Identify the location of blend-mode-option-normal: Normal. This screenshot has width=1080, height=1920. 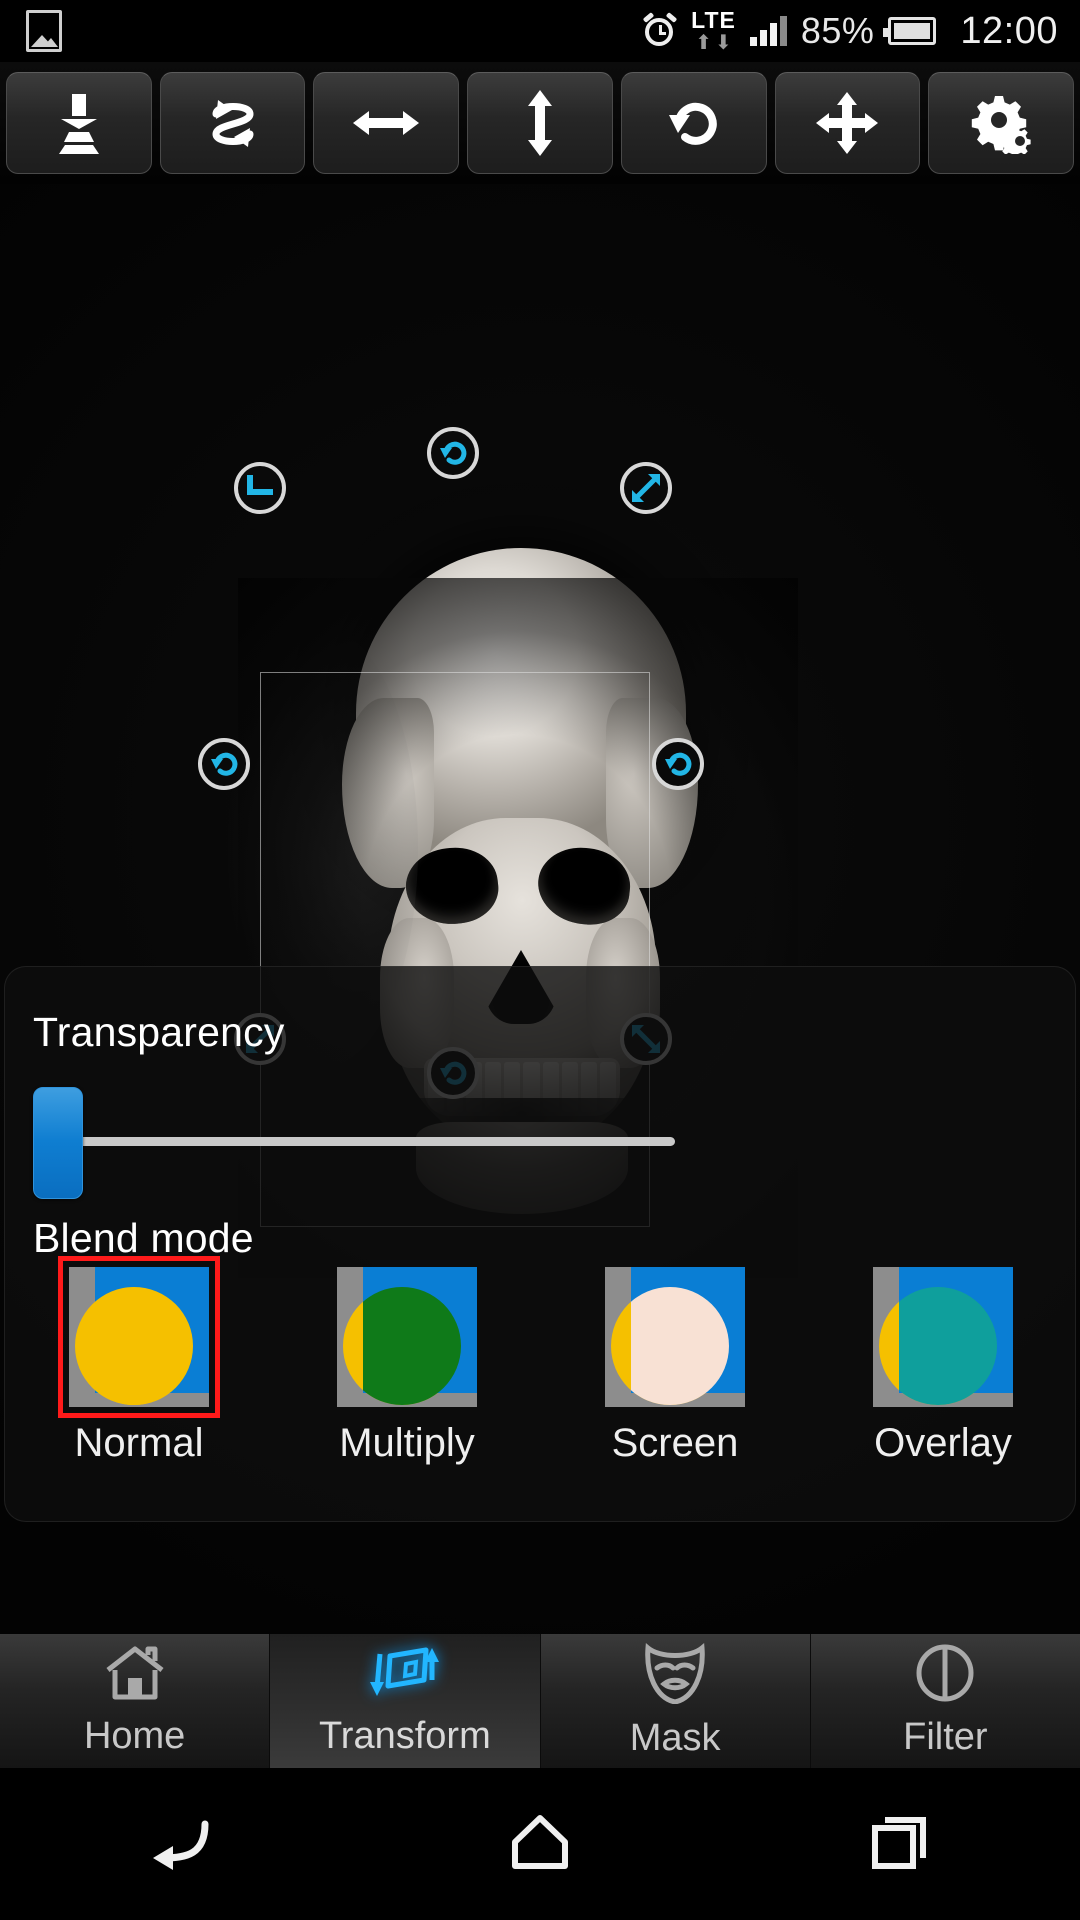
(139, 1361).